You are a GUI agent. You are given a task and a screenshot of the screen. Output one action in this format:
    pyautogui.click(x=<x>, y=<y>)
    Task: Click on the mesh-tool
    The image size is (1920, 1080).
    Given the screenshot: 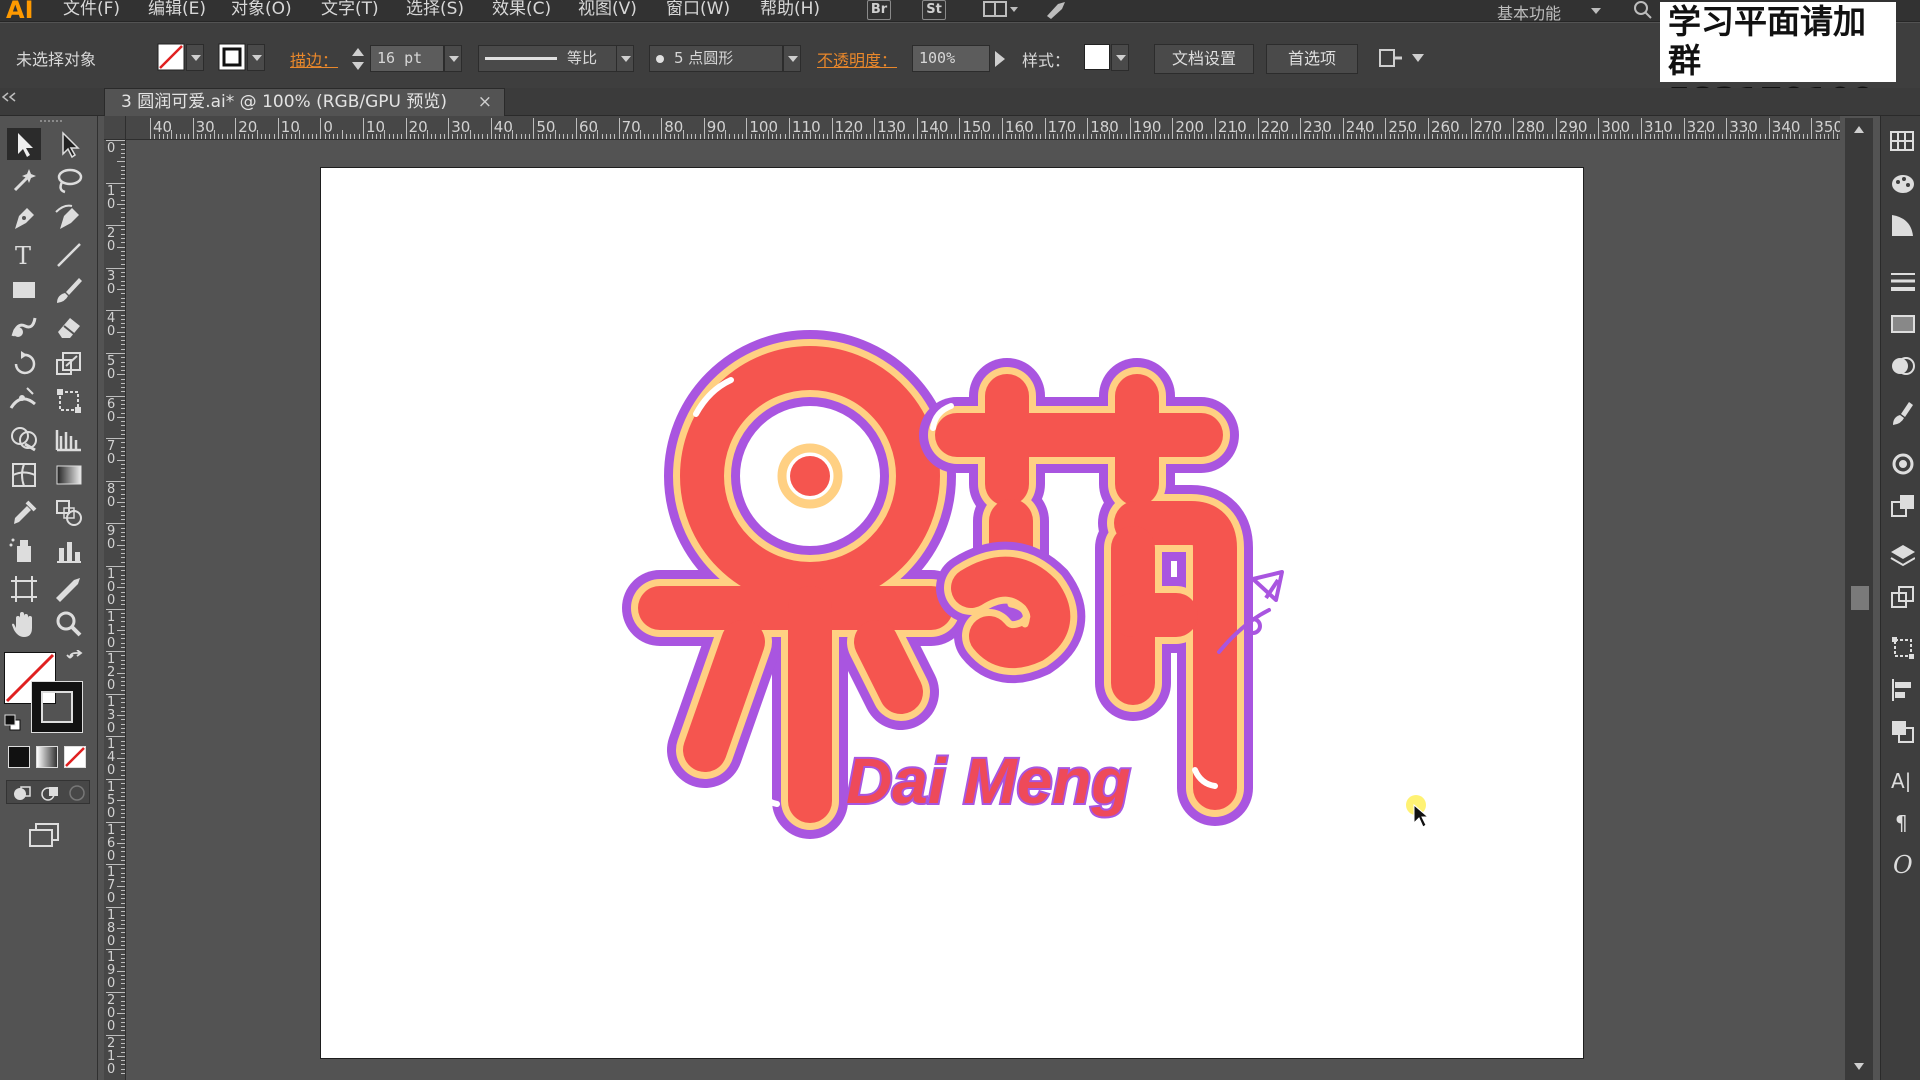 What is the action you would take?
    pyautogui.click(x=24, y=474)
    